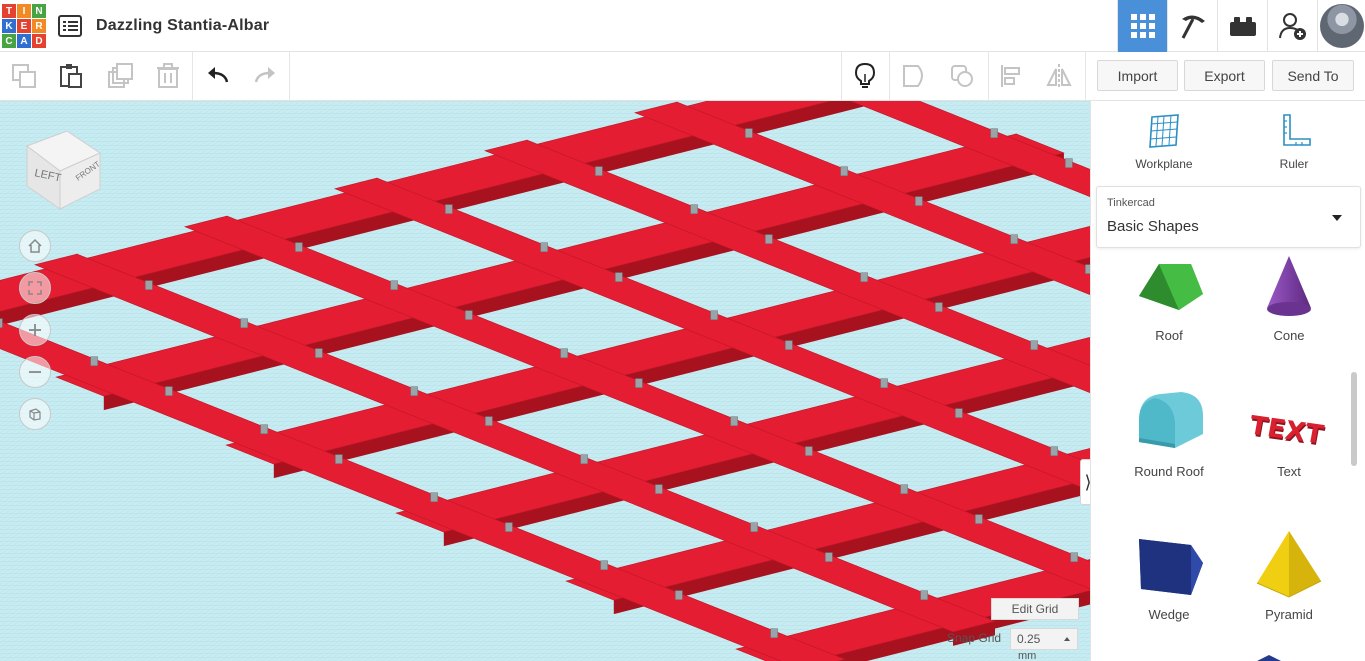 Image resolution: width=1365 pixels, height=661 pixels. What do you see at coordinates (1289, 614) in the screenshot?
I see `shape-label: Pyramid` at bounding box center [1289, 614].